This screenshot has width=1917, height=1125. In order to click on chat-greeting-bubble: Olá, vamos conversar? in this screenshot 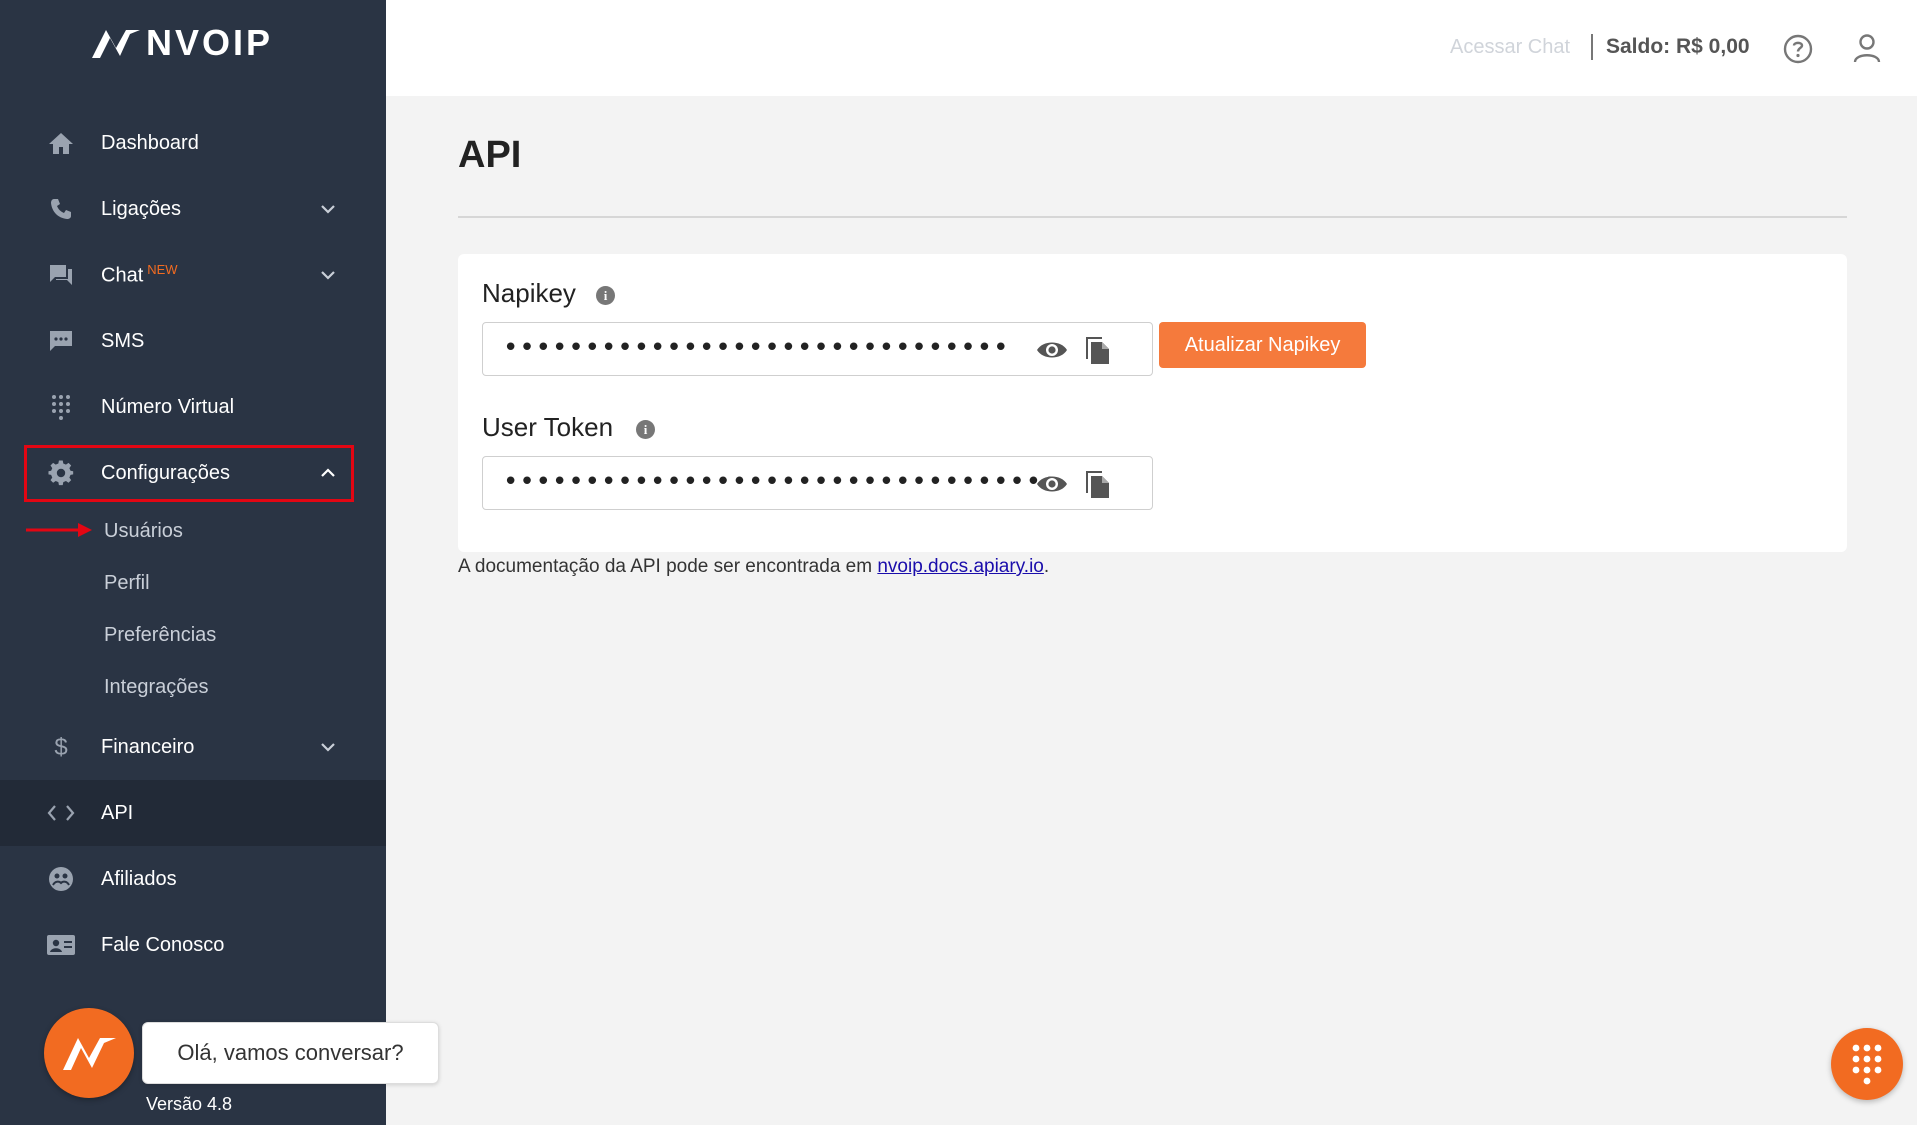, I will do `click(290, 1053)`.